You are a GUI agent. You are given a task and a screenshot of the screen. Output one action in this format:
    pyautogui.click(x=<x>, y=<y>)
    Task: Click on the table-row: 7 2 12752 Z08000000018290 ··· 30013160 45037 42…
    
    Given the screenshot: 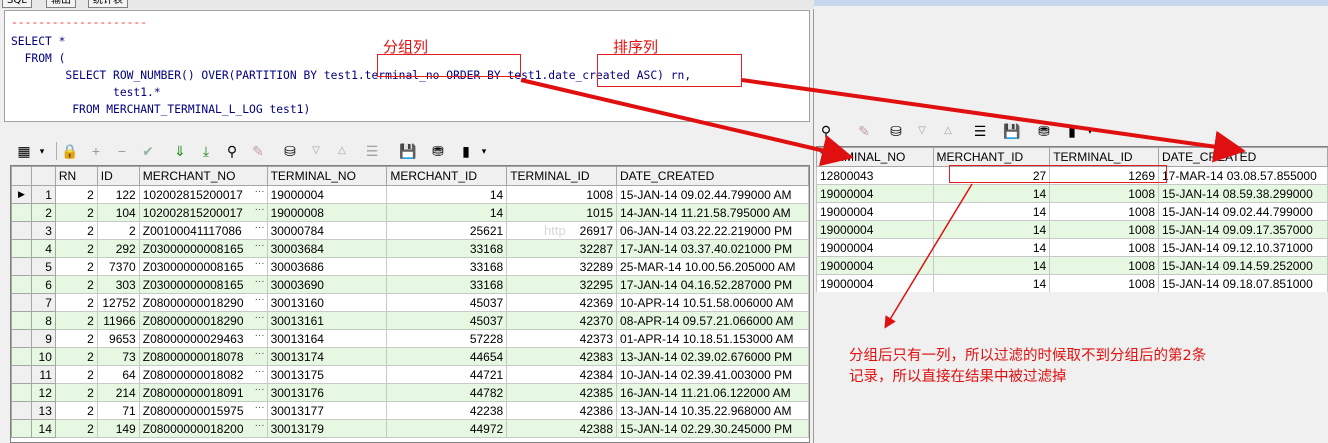 What is the action you would take?
    pyautogui.click(x=410, y=302)
    